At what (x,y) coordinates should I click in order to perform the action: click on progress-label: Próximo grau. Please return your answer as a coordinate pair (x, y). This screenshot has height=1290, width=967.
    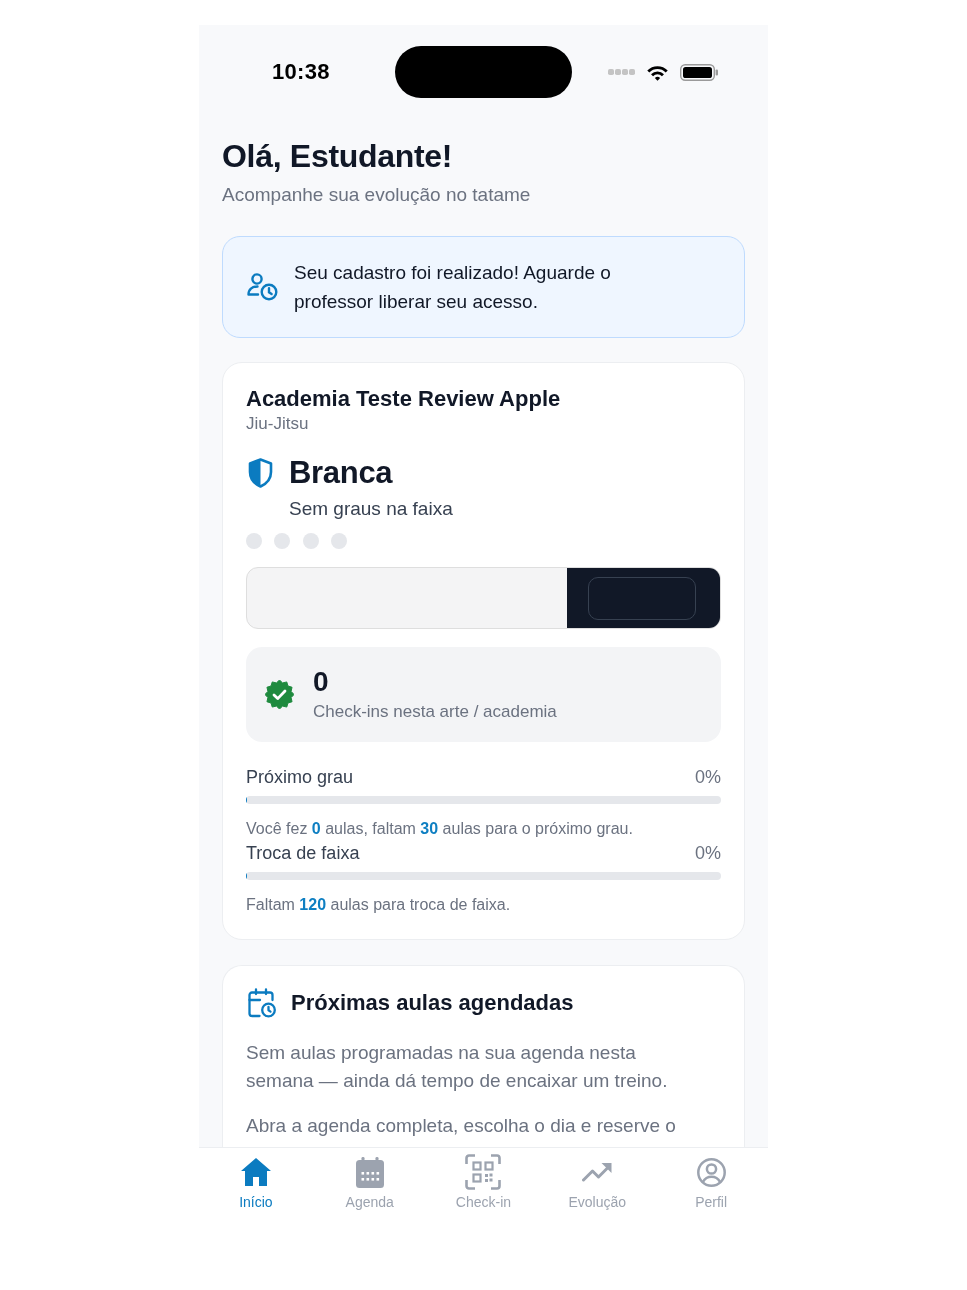
    Looking at the image, I should click on (300, 777).